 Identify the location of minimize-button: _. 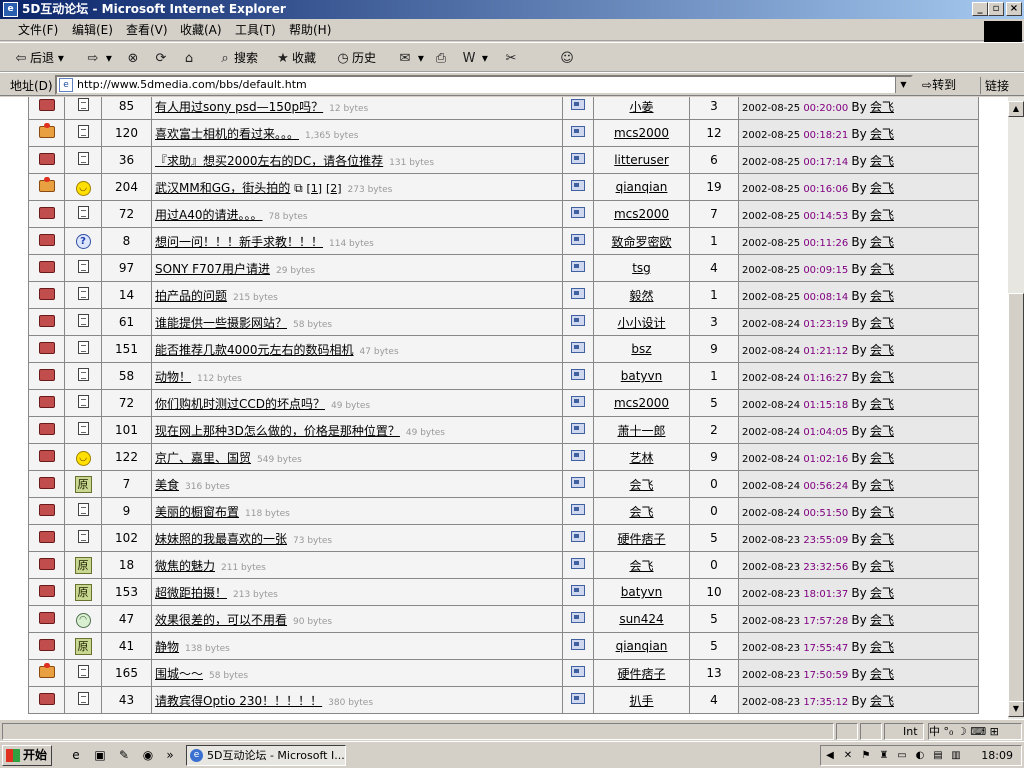
(980, 9).